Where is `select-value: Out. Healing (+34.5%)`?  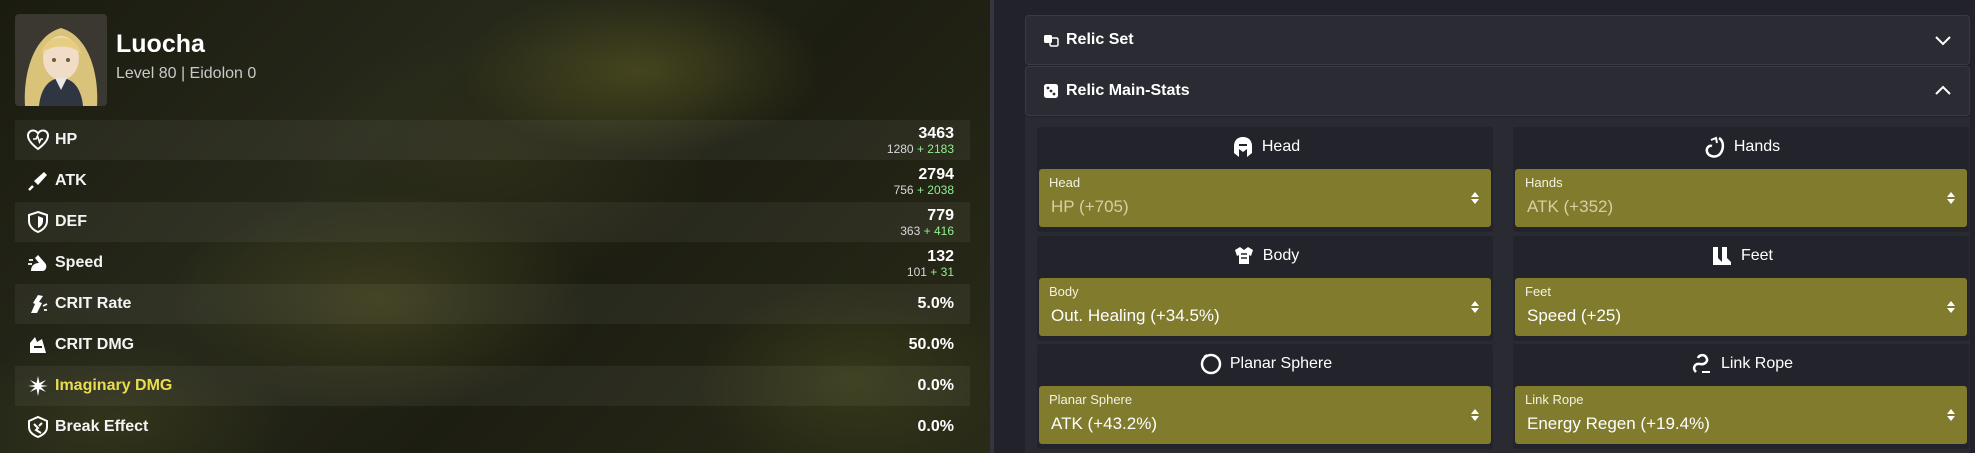 select-value: Out. Healing (+34.5%) is located at coordinates (1135, 315).